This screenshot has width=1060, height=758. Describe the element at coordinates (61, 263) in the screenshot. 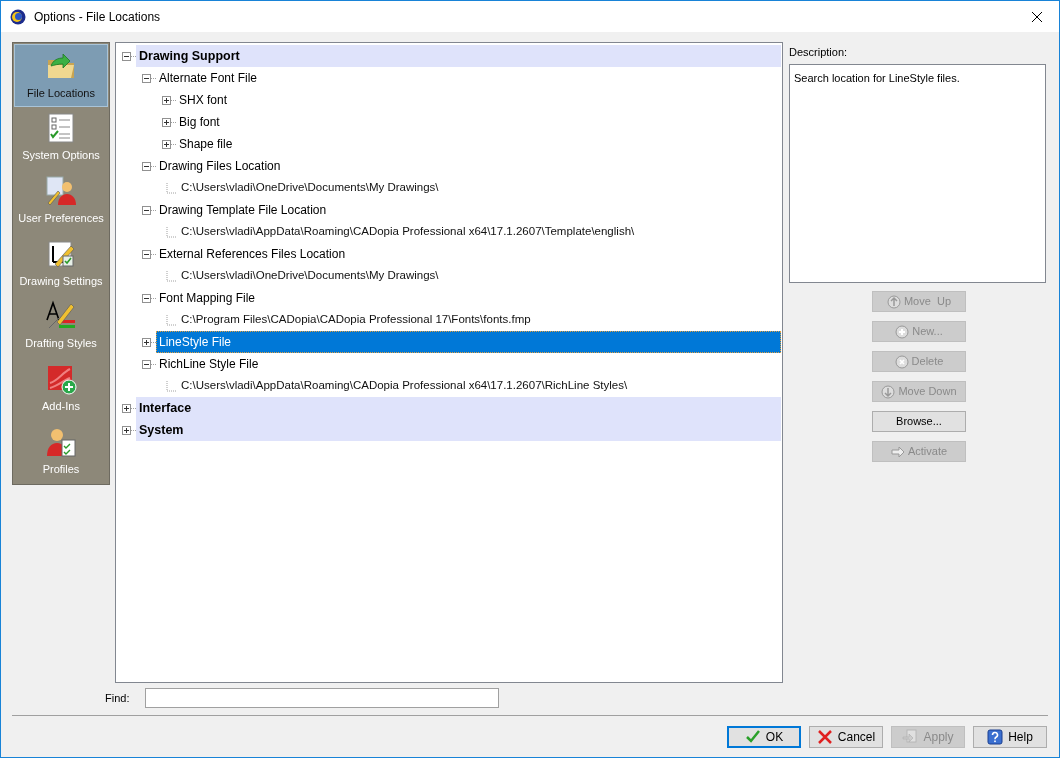

I see `sidebar-item: Drawing Settings` at that location.